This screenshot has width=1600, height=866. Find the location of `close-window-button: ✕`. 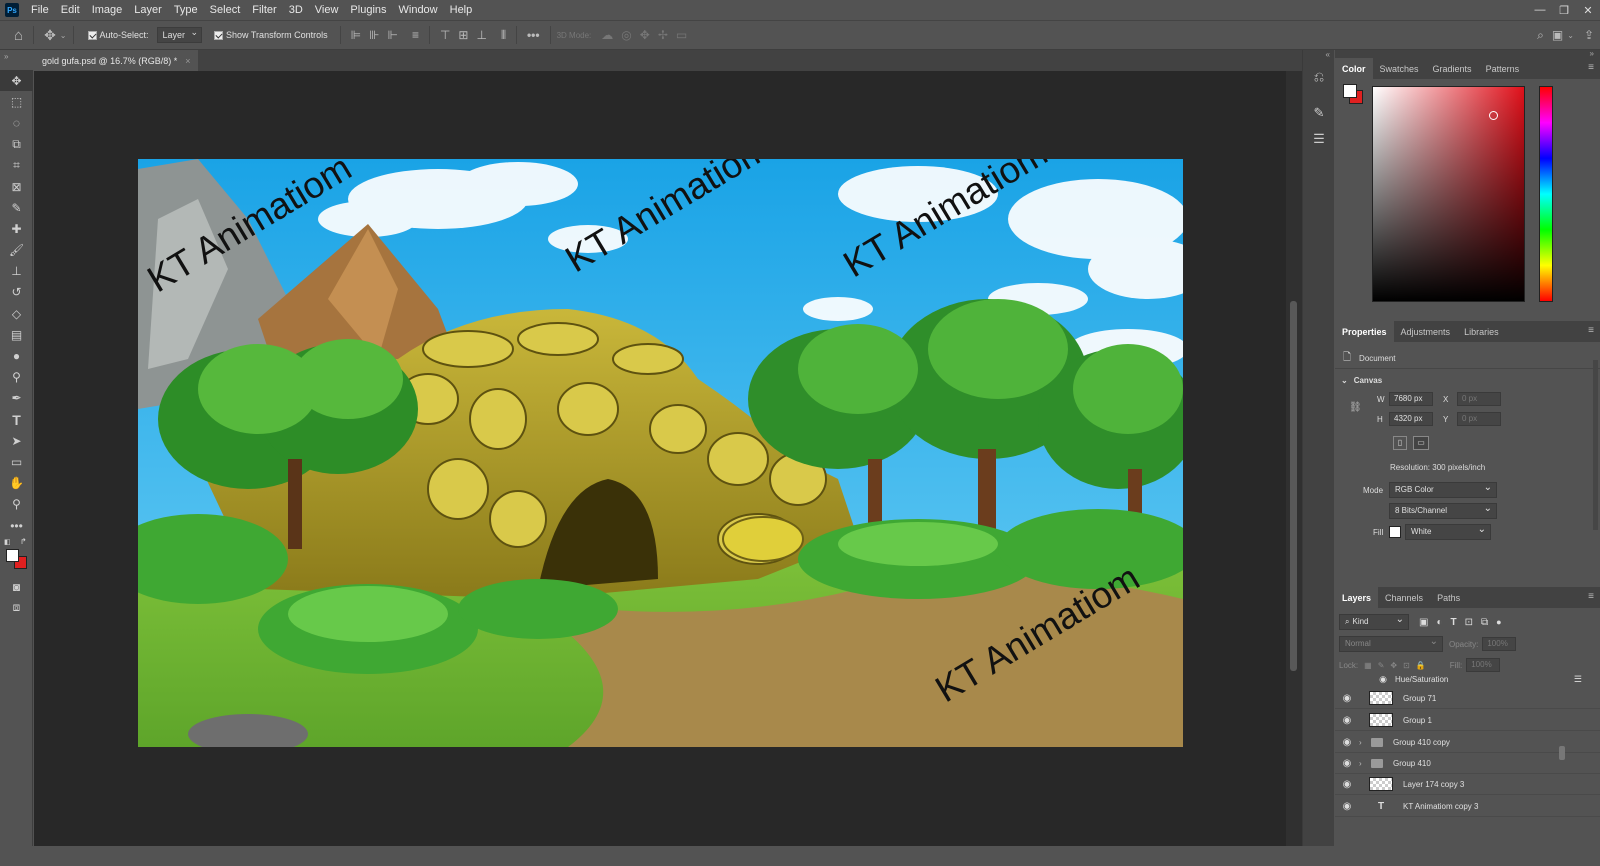

close-window-button: ✕ is located at coordinates (1588, 10).